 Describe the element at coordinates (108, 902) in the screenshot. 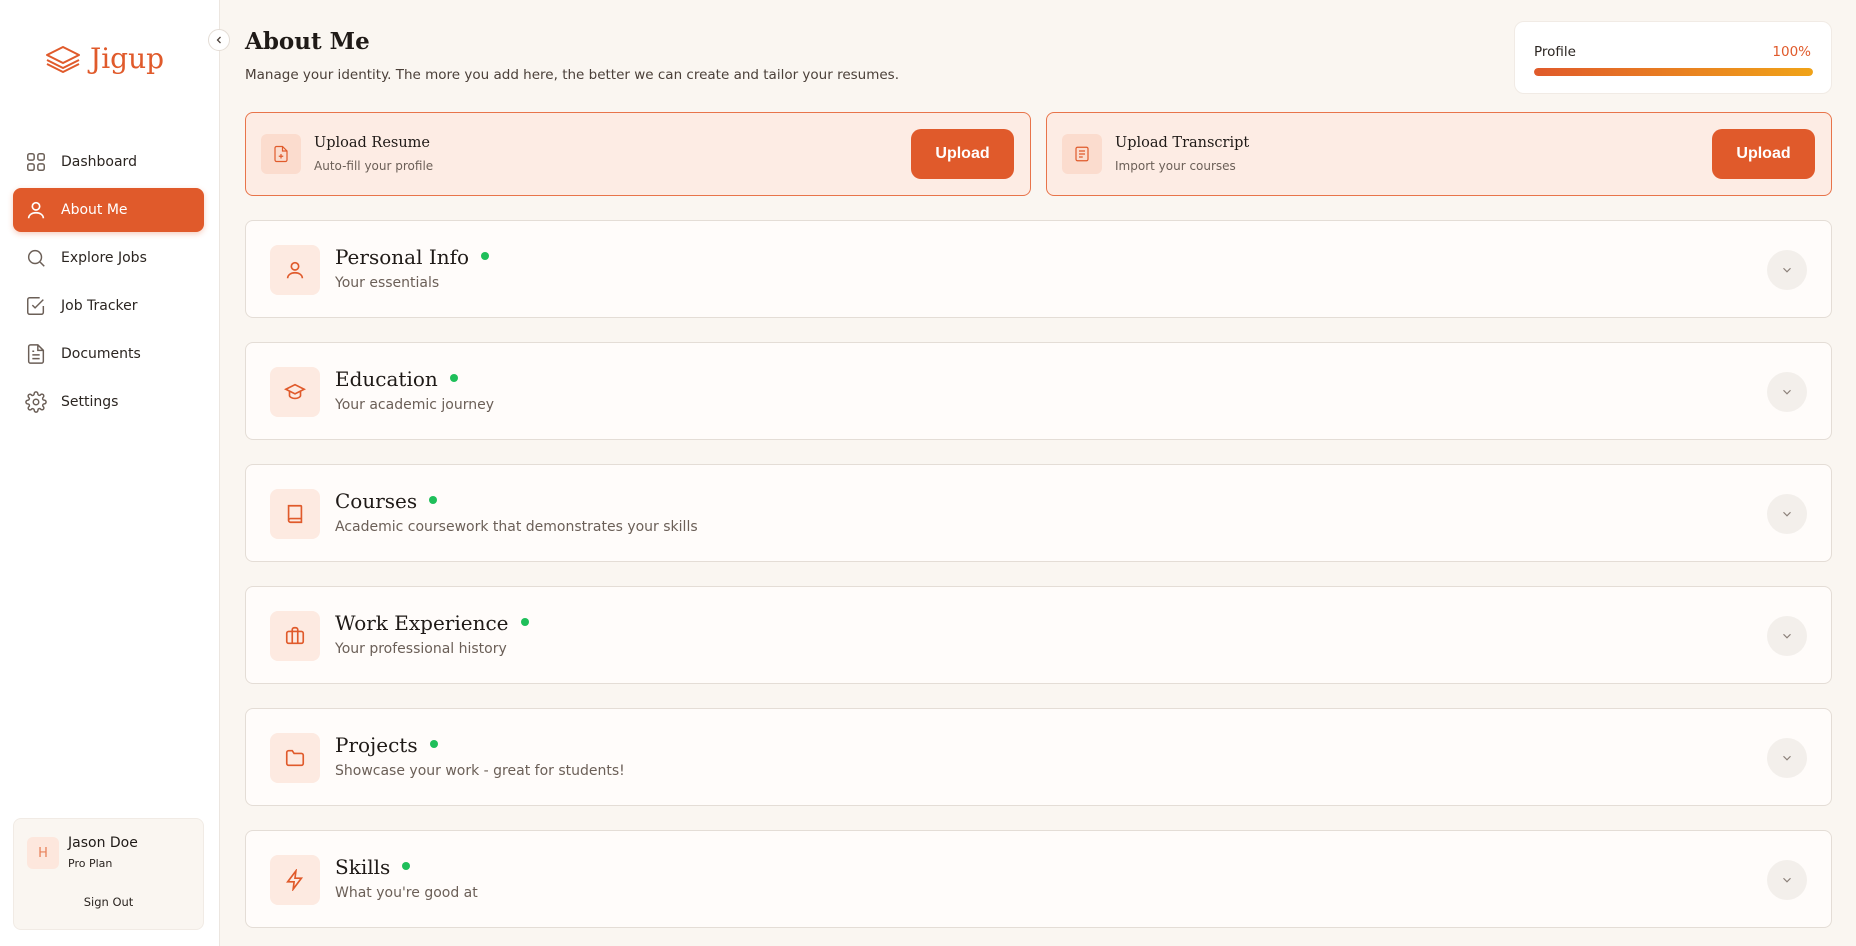

I see `sign-out-button: Sign Out` at that location.